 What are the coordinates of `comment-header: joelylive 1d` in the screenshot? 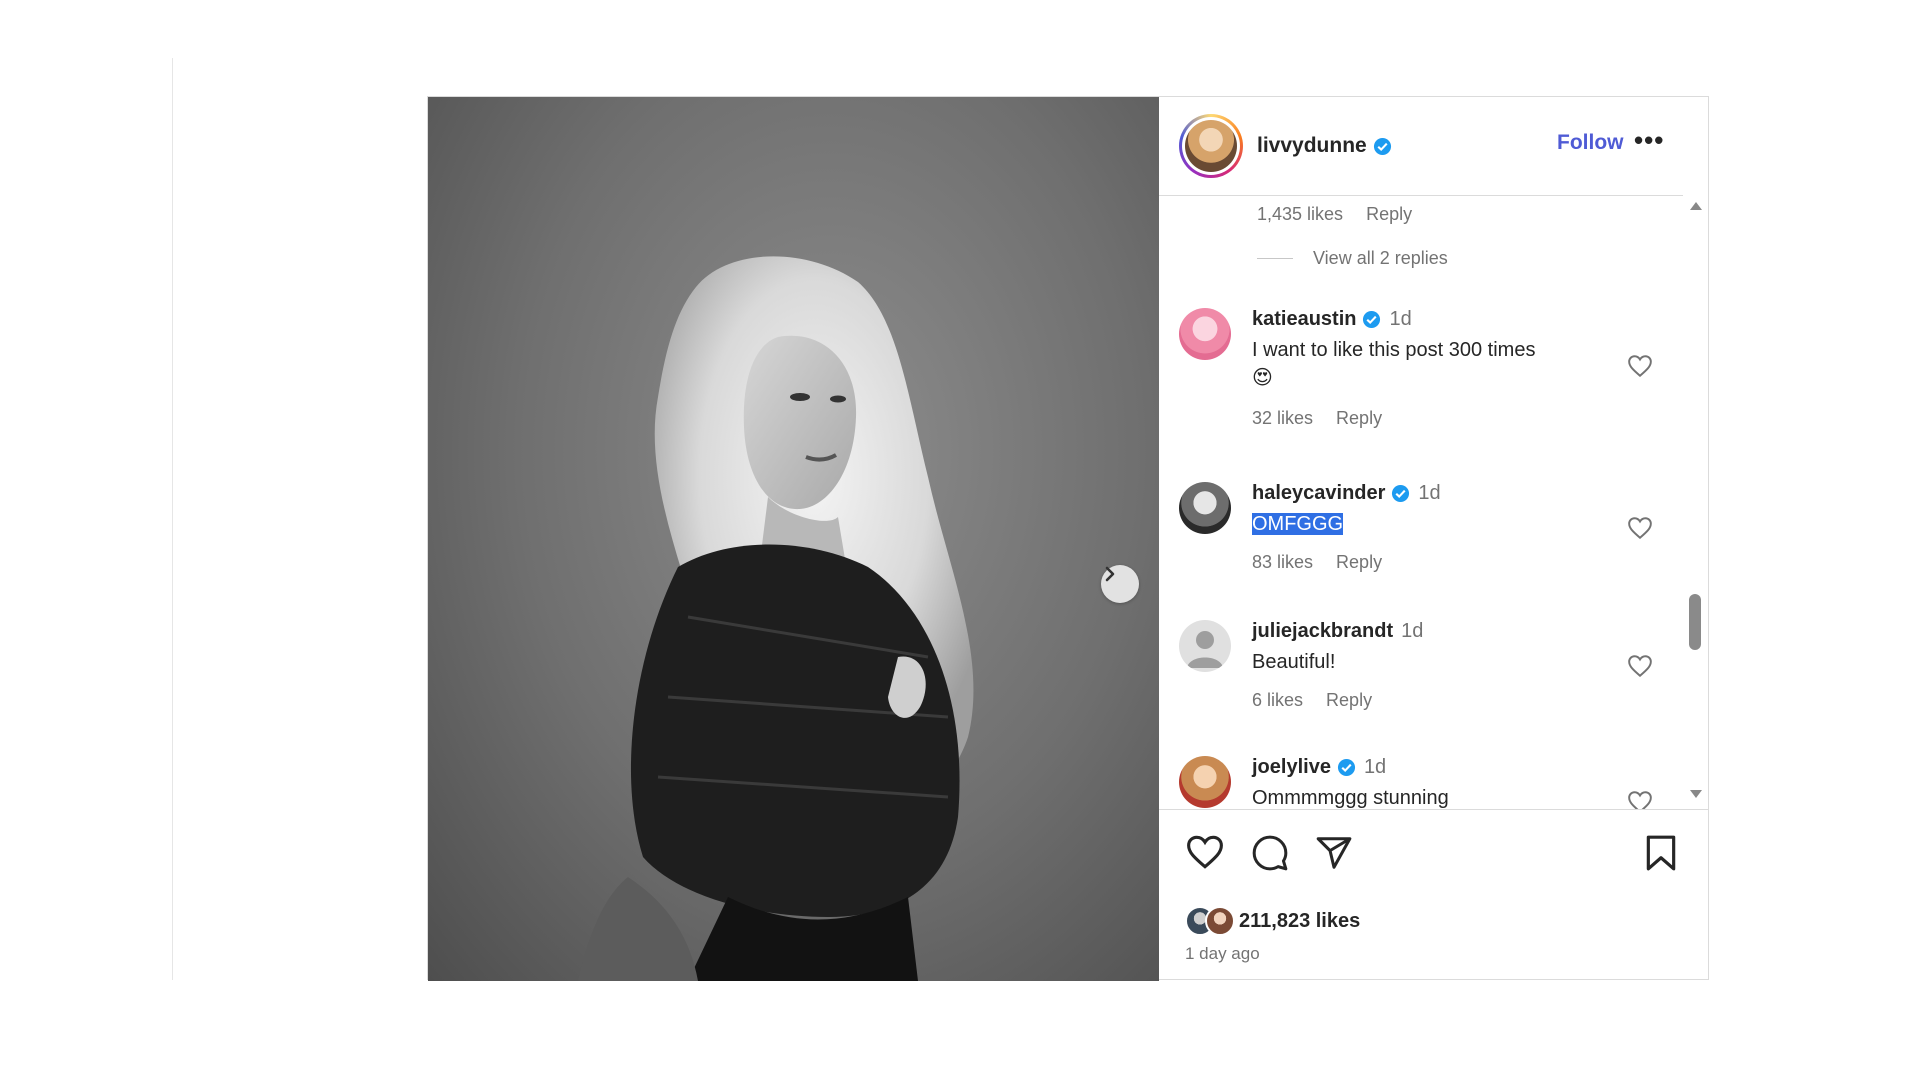 It's located at (1432, 767).